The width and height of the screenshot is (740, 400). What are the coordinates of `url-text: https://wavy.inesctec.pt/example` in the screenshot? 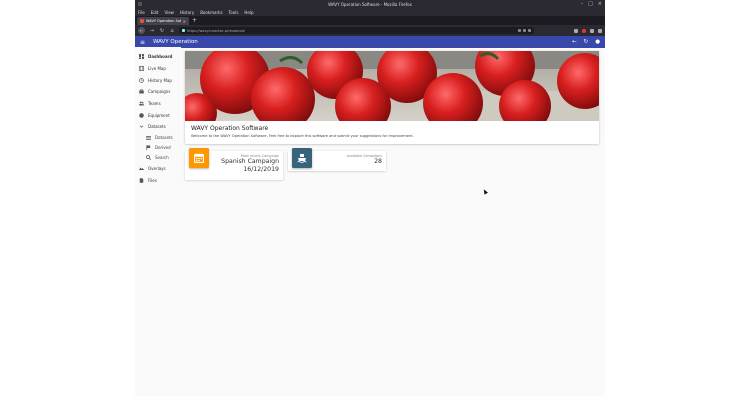 It's located at (351, 31).